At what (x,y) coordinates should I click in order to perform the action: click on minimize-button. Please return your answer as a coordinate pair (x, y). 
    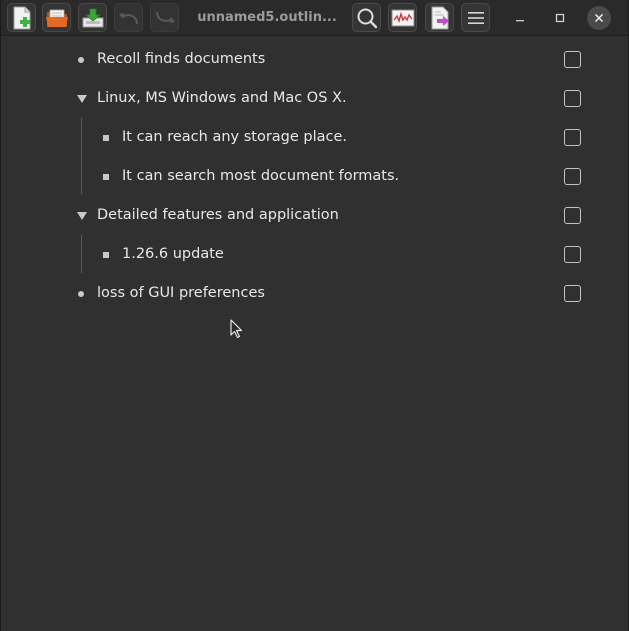
    Looking at the image, I should click on (520, 18).